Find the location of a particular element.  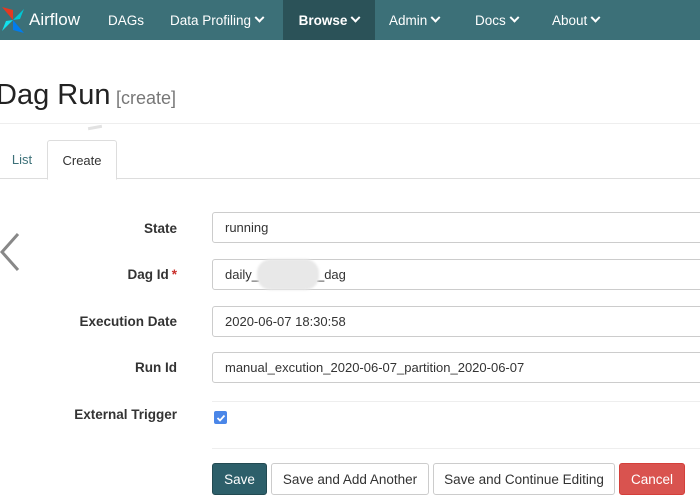

run-id-label-text: Run Id is located at coordinates (156, 367).